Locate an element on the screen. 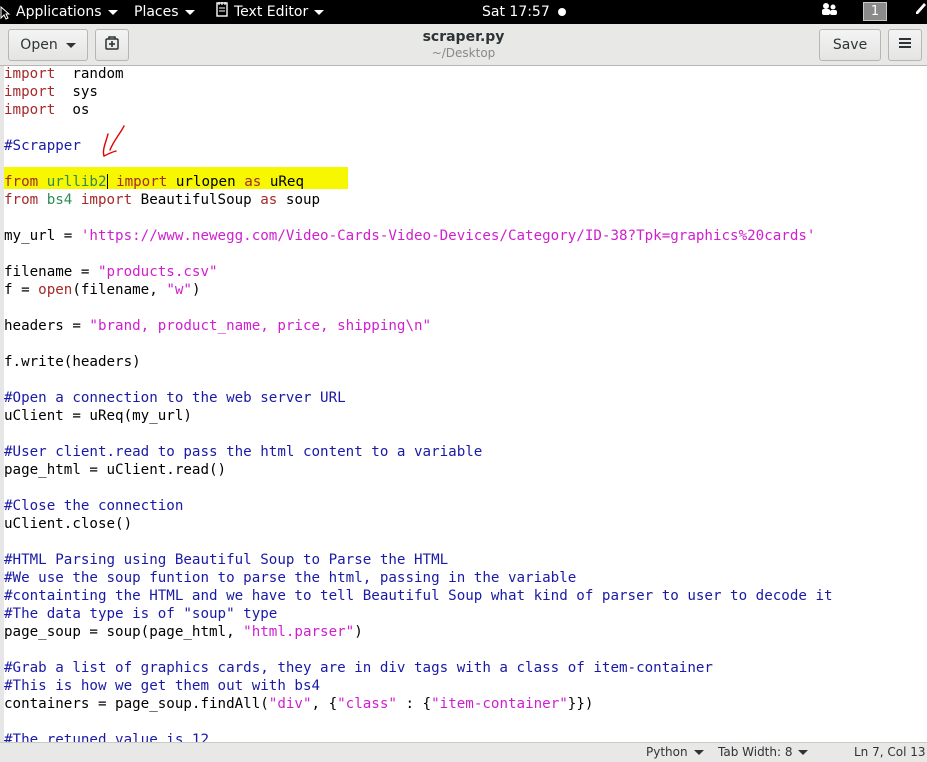 The width and height of the screenshot is (927, 762). status-bar: Python Tab Width: 8 Ln 7, Col 13 is located at coordinates (463, 752).